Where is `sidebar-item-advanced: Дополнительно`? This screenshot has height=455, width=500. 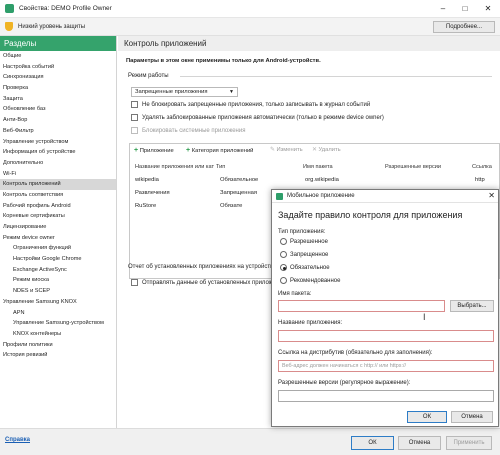
sidebar-item-advanced: Дополнительно is located at coordinates (58, 163).